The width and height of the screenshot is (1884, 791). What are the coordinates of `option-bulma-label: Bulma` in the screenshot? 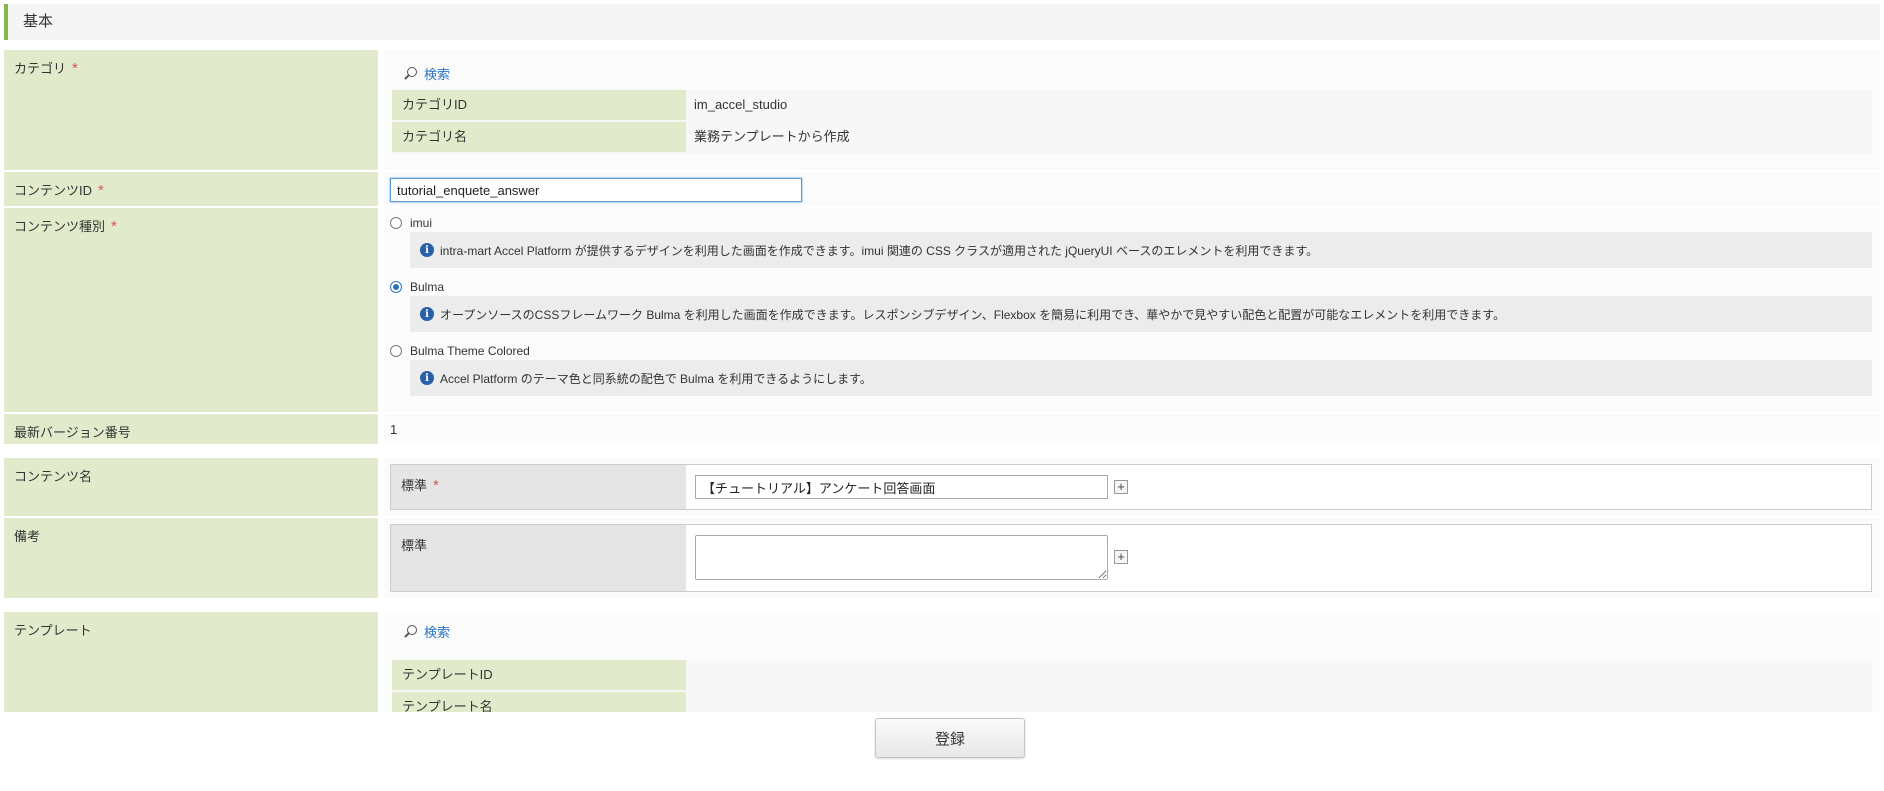 It's located at (427, 287).